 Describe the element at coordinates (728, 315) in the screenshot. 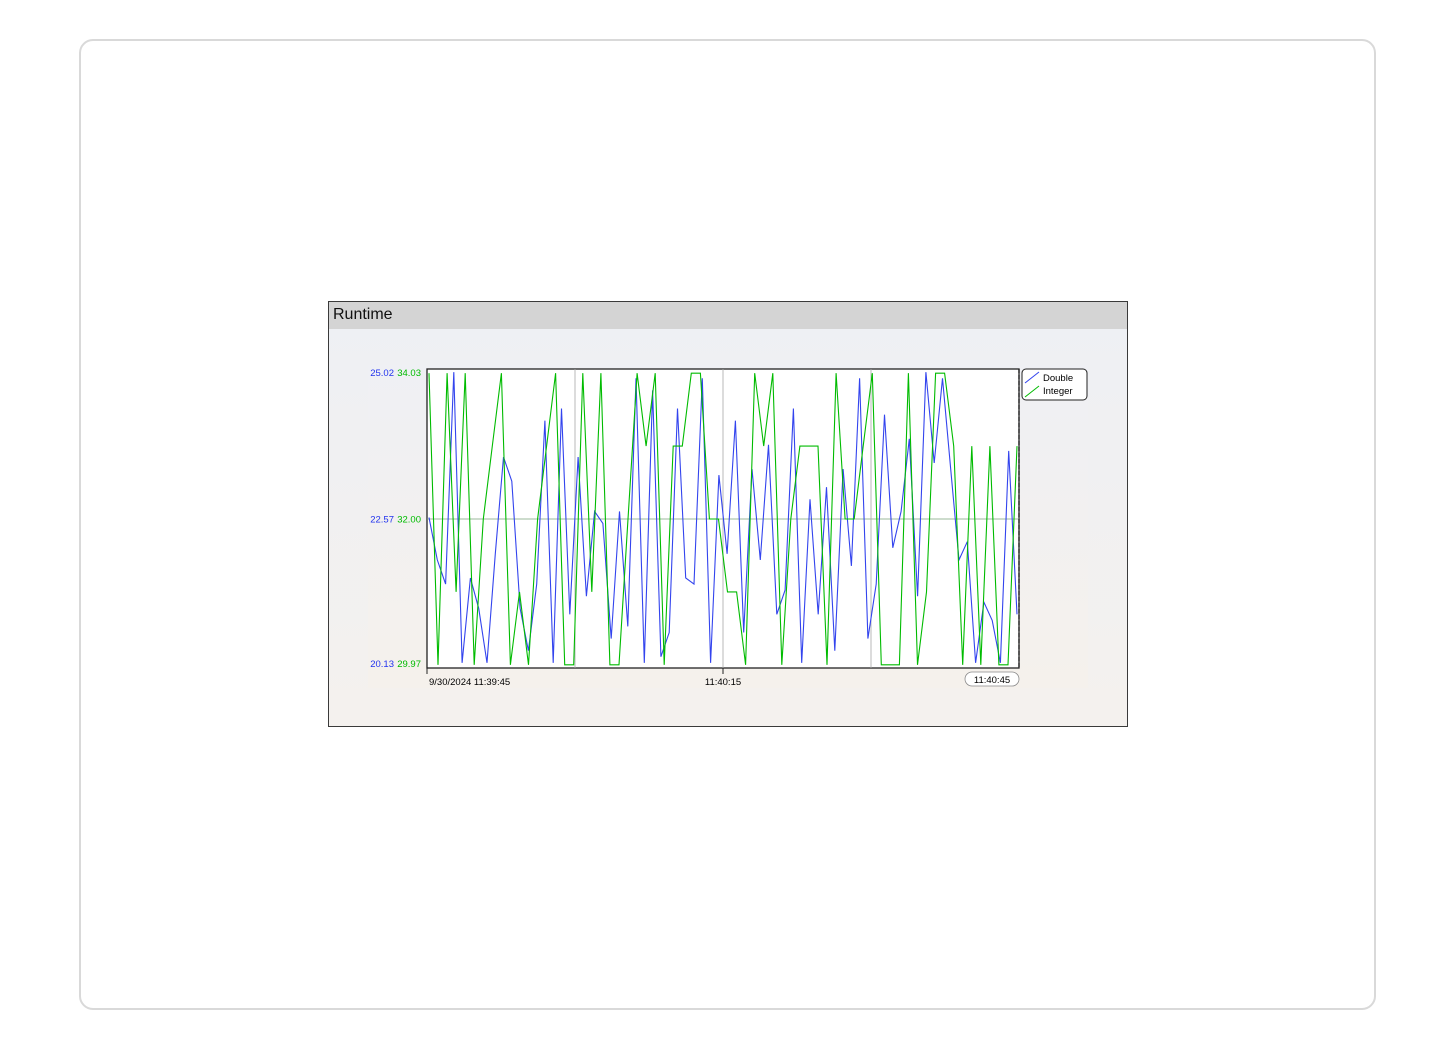

I see `runtime-titlebar: Runtime` at that location.